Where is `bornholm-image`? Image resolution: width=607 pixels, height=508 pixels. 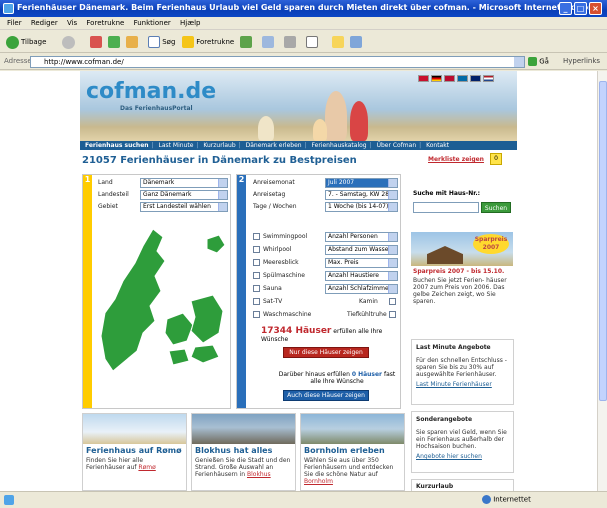
bornholm-image is located at coordinates (352, 429).